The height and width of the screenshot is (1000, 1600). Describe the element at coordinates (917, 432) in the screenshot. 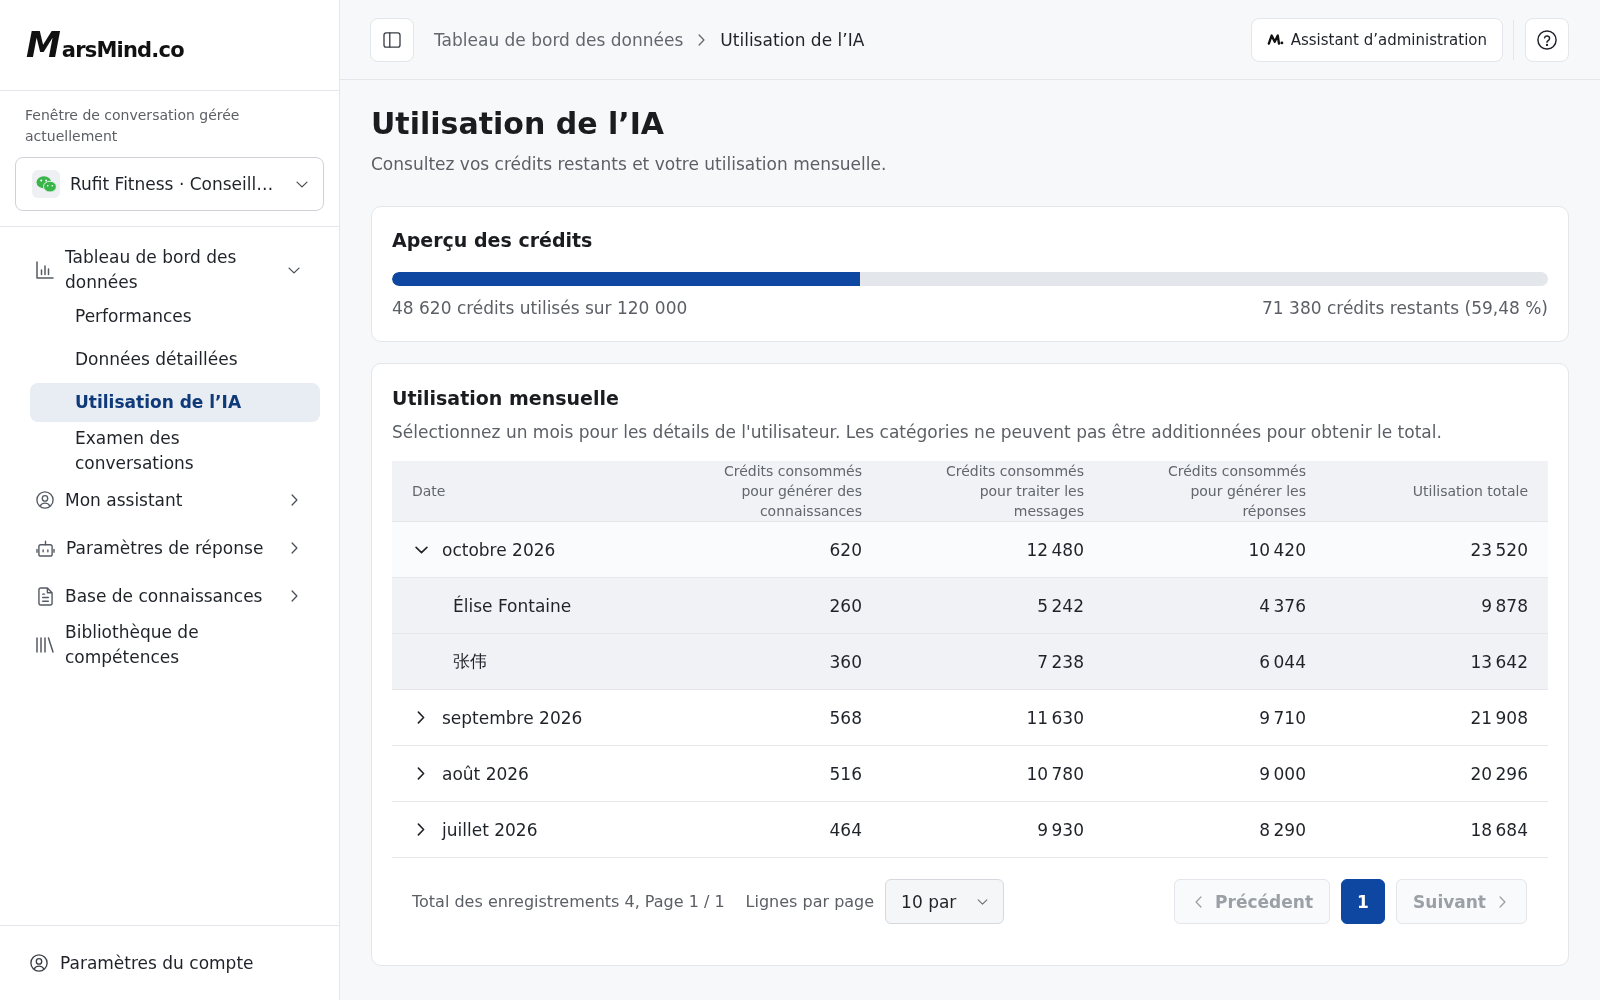

I see `card-description: Sélectionnez un mois pour les détails de l'utilisateur. Les catégories ne peuvent pas être additionnées pour obtenir le total.` at that location.